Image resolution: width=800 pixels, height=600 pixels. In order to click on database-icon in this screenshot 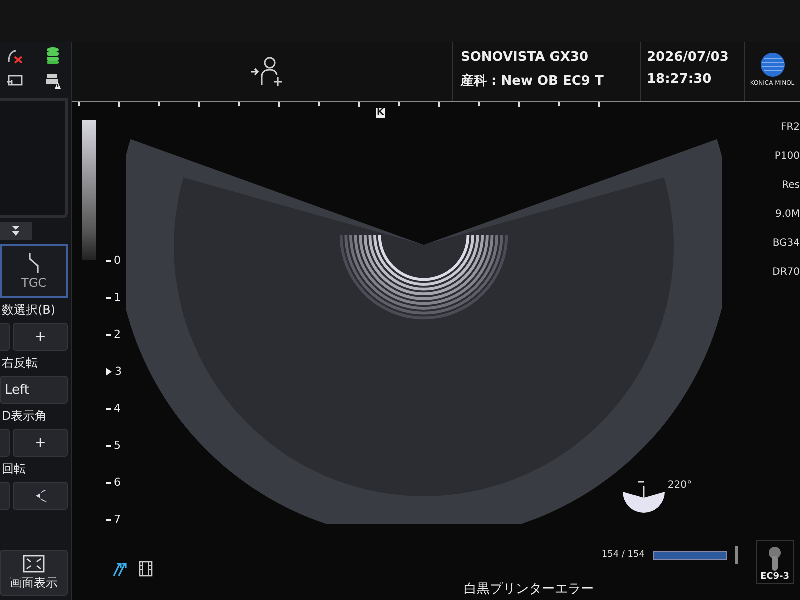, I will do `click(53, 55)`.